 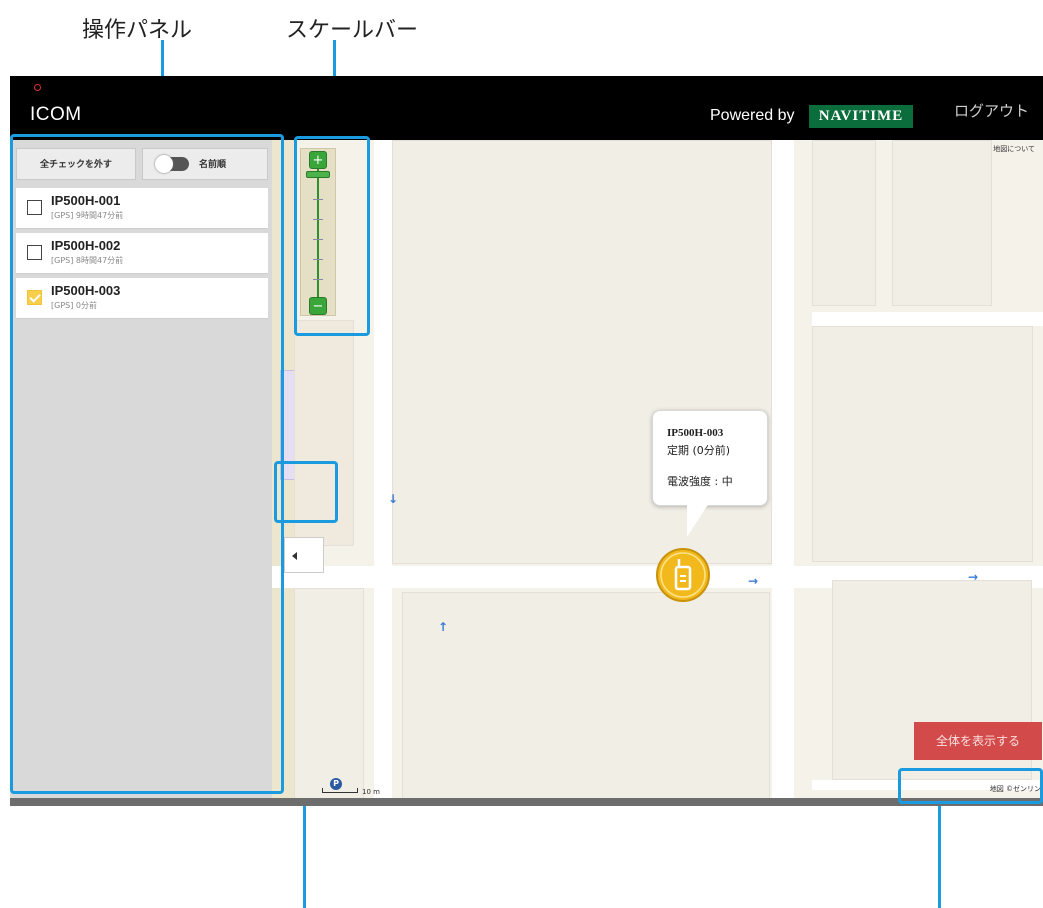 What do you see at coordinates (700, 481) in the screenshot?
I see `popup-signal: 電波強度 : 中` at bounding box center [700, 481].